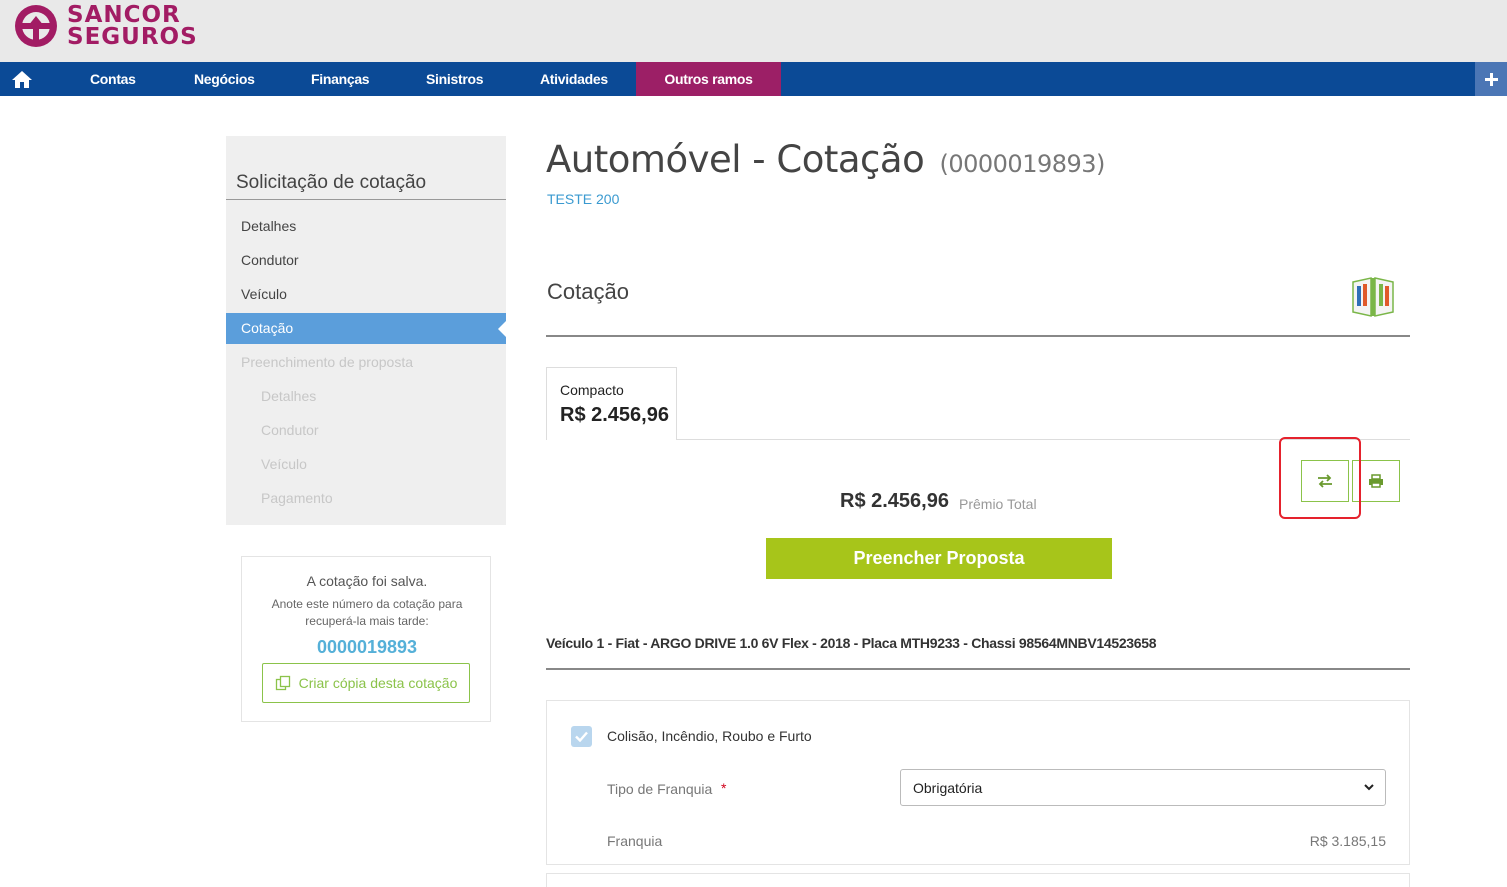 The width and height of the screenshot is (1507, 887). What do you see at coordinates (635, 841) in the screenshot?
I see `franquia-label: Franquia` at bounding box center [635, 841].